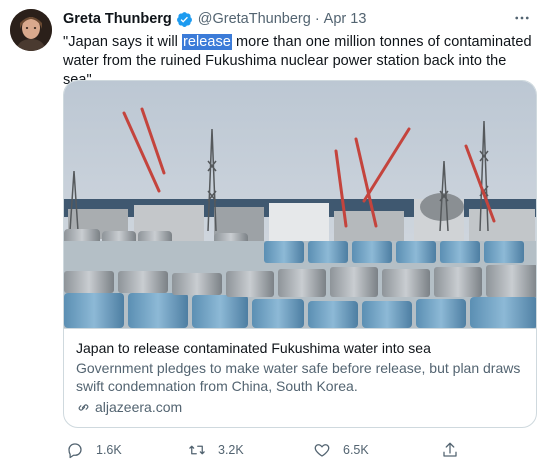 The height and width of the screenshot is (471, 554). Describe the element at coordinates (254, 19) in the screenshot. I see `author-handle: @GretaThunberg` at that location.